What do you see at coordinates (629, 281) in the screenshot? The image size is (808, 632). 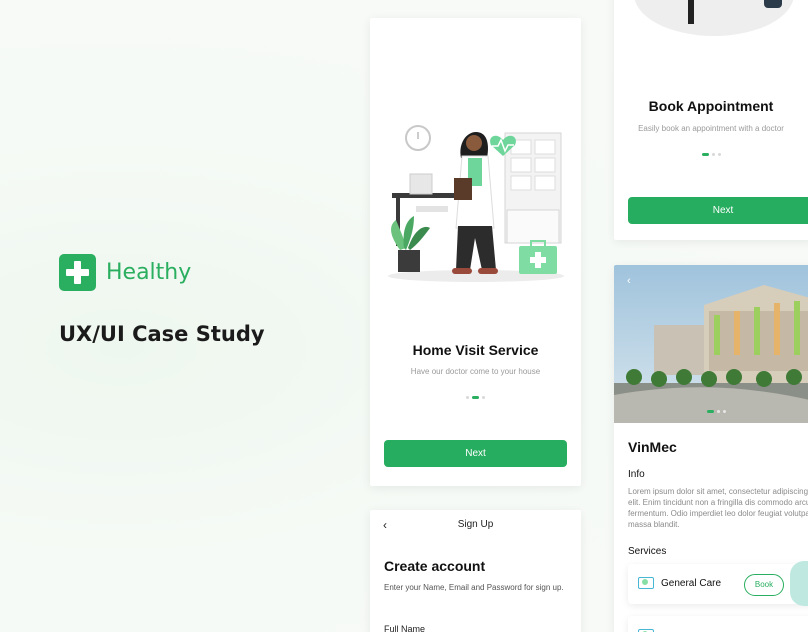 I see `back-arrow-icon: ‹` at bounding box center [629, 281].